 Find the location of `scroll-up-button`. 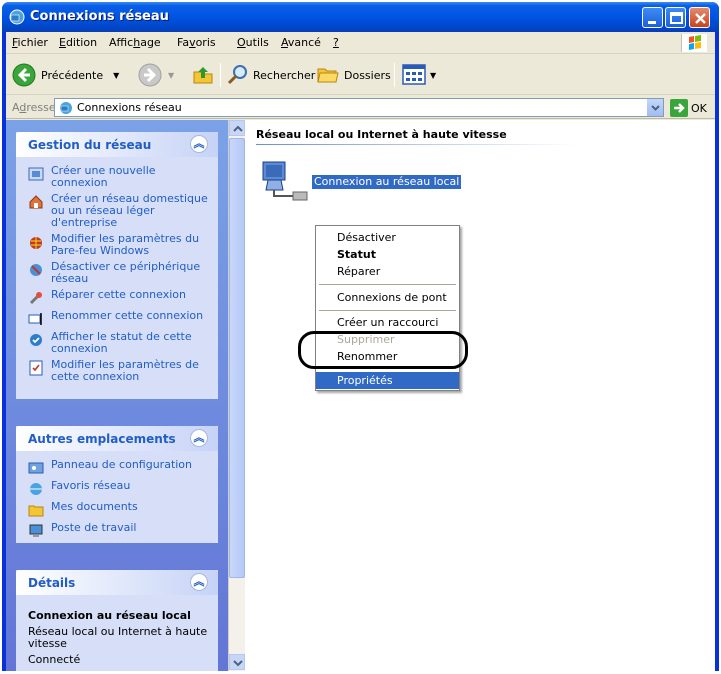

scroll-up-button is located at coordinates (237, 128).